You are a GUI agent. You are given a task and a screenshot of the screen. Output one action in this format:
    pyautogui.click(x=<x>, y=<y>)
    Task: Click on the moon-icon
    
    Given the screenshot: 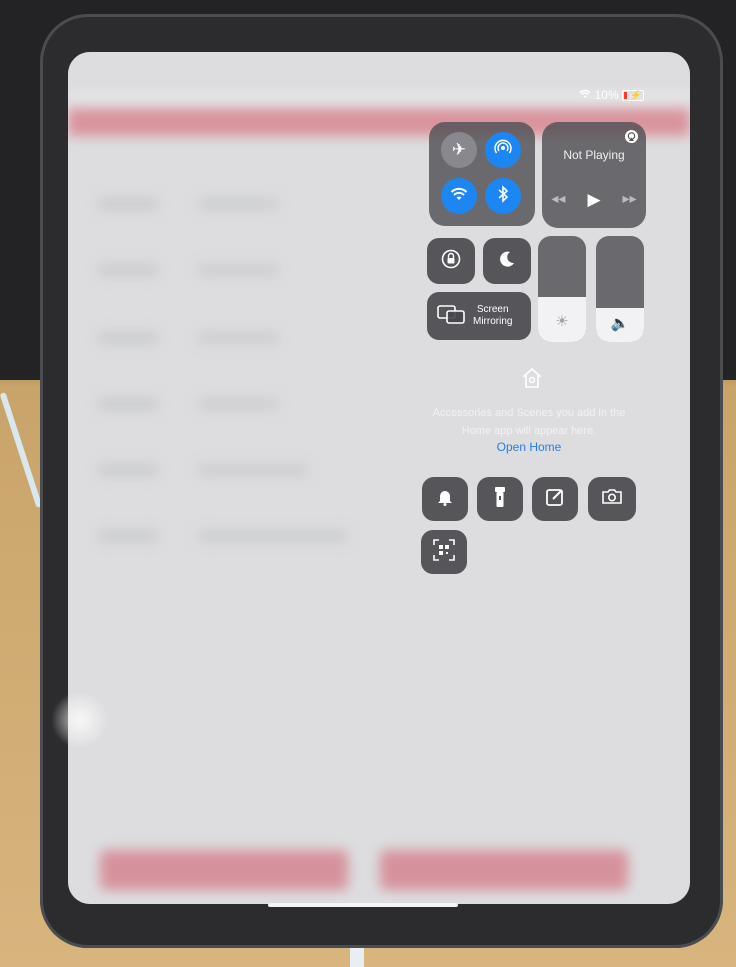 What is the action you would take?
    pyautogui.click(x=507, y=261)
    